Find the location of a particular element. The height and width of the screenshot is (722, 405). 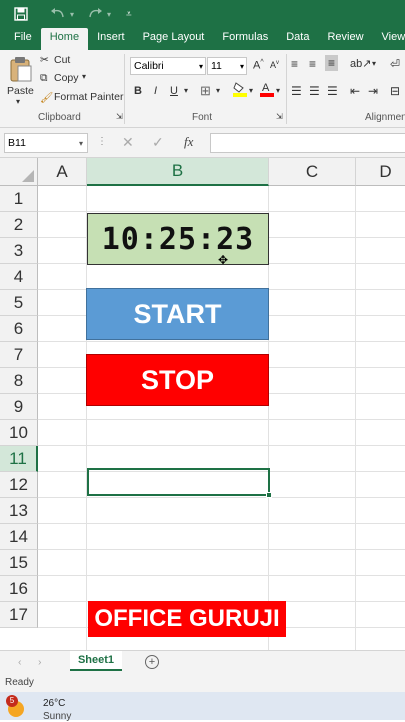

tab-review: Review is located at coordinates (345, 39).